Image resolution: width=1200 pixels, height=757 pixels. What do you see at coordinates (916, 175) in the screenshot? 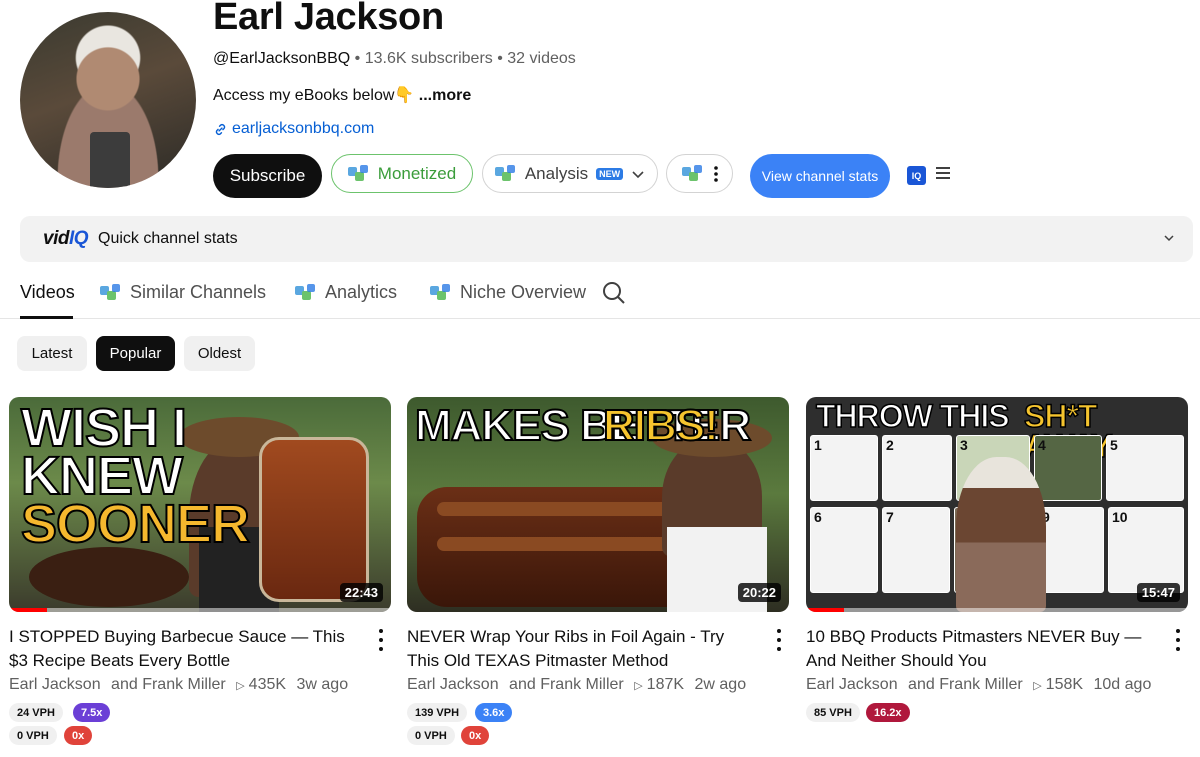
I see `vidiq-iq-icon: IQ` at bounding box center [916, 175].